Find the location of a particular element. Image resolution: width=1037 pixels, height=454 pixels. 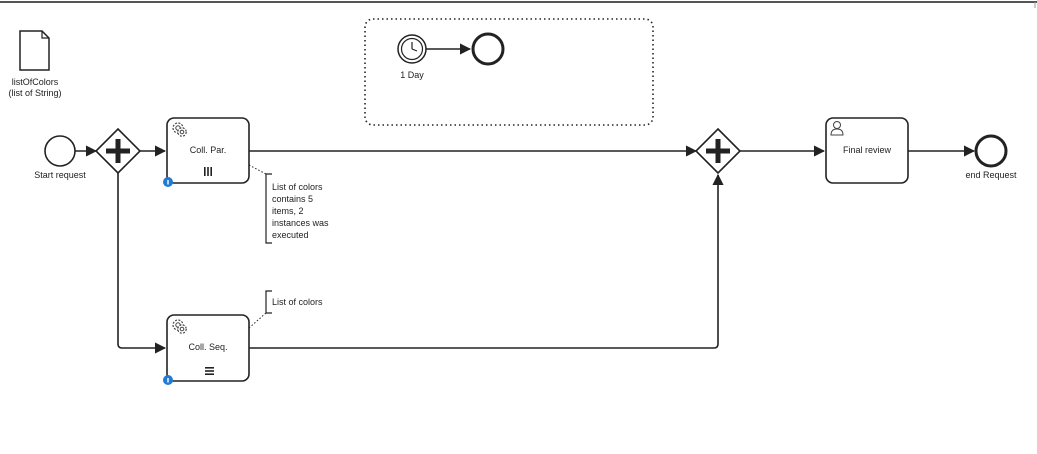

task-final-review-label: Final review is located at coordinates (866, 150).